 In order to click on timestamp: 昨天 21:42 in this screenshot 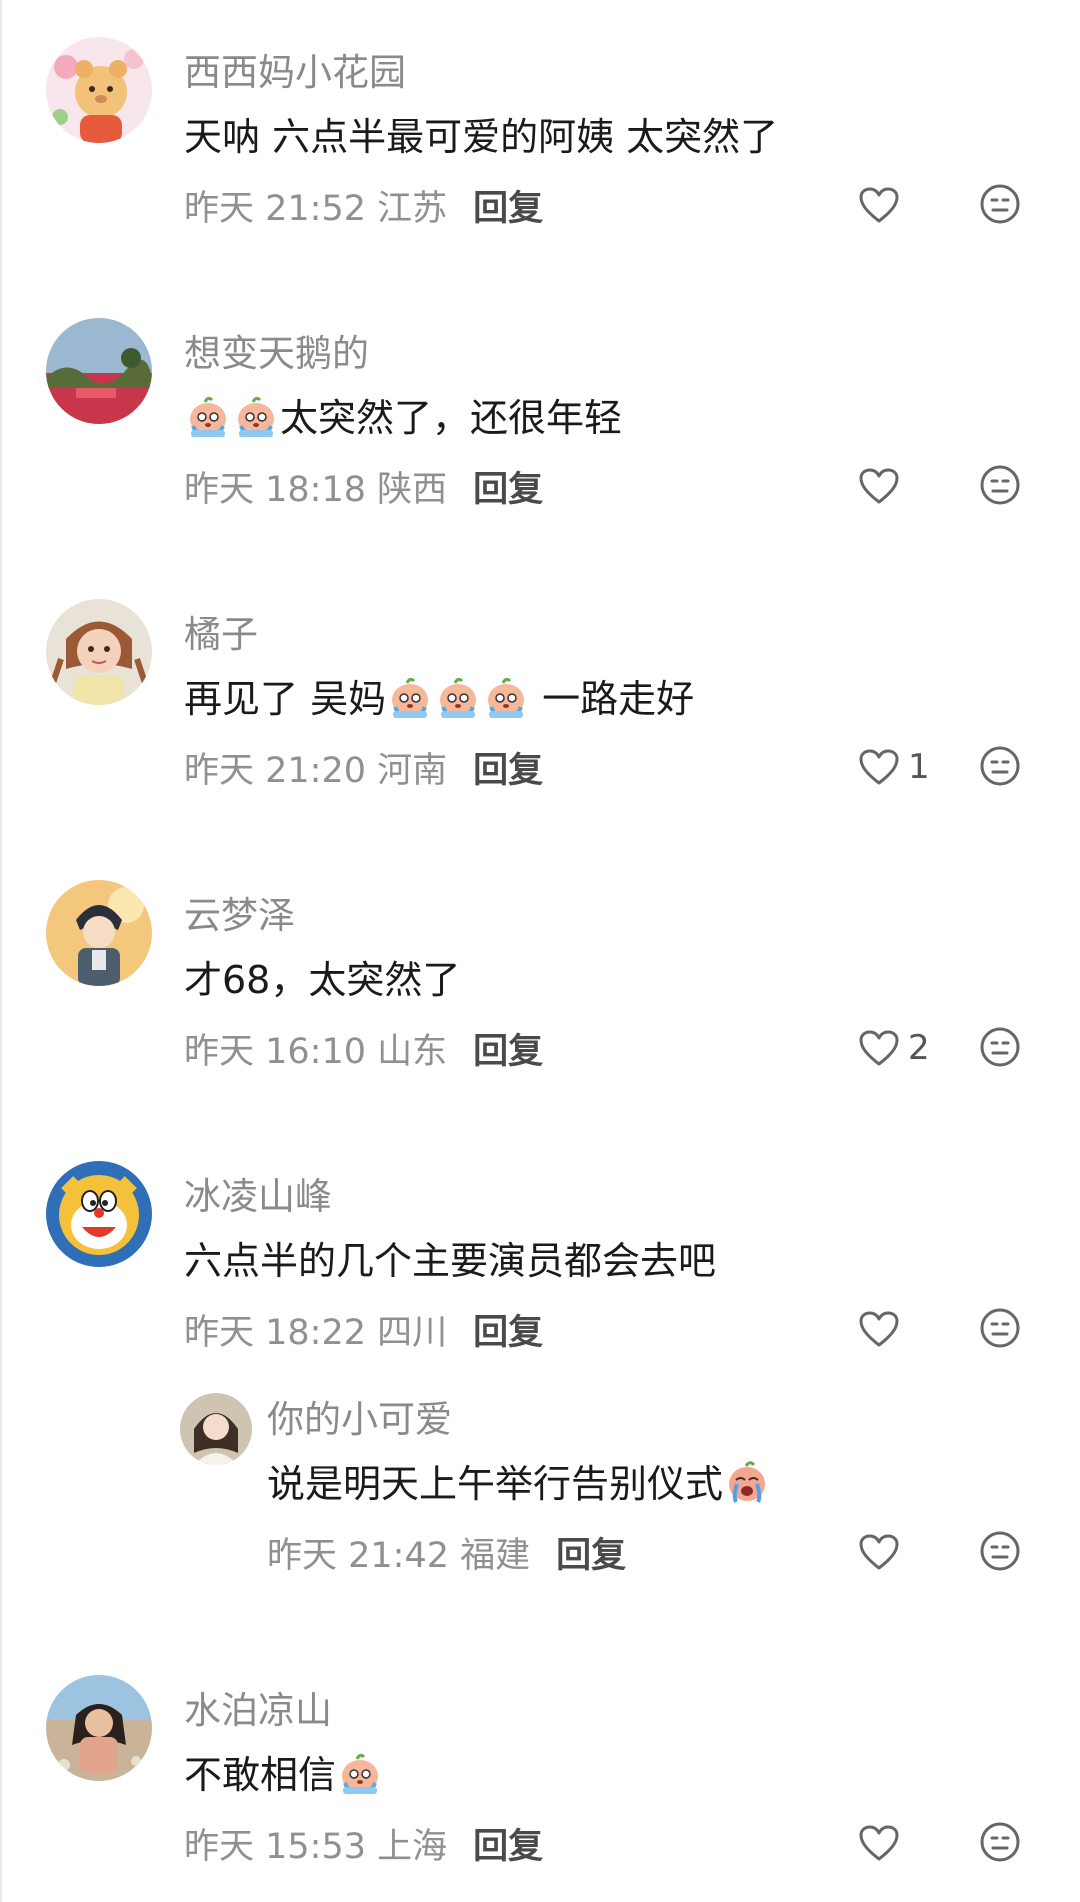, I will do `click(358, 1556)`.